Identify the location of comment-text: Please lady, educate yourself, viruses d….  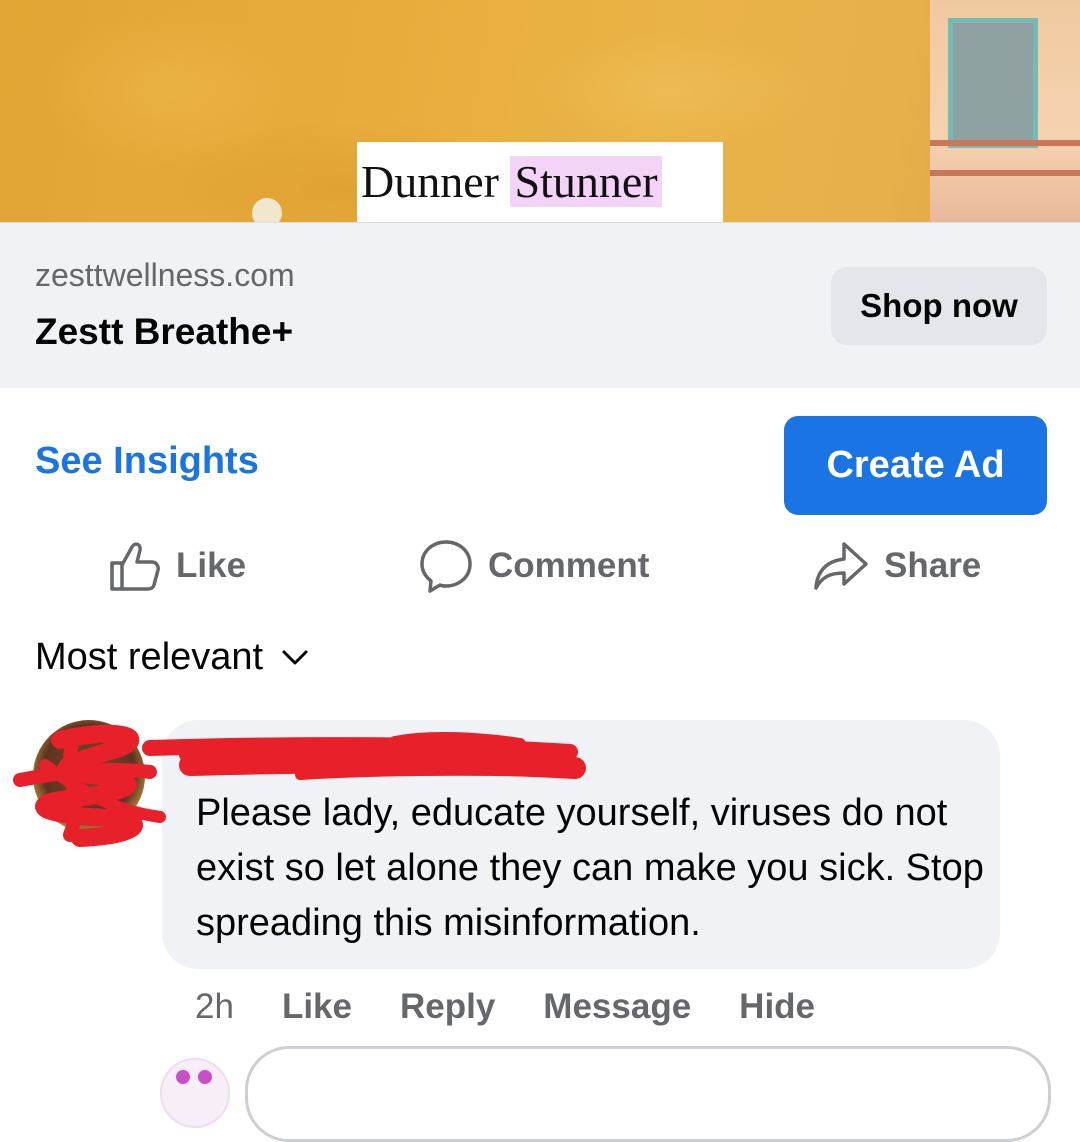
(590, 868).